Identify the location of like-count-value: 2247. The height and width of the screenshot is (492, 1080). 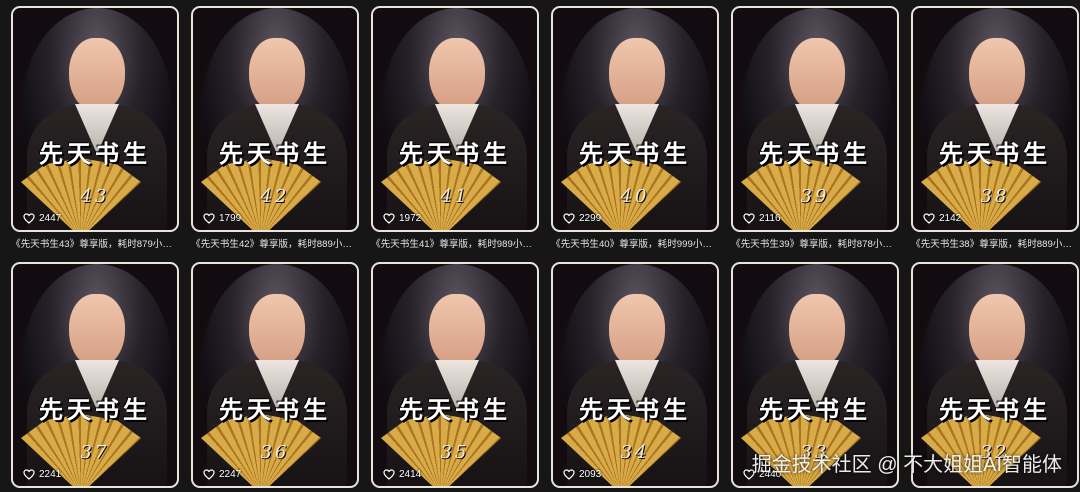
(230, 474).